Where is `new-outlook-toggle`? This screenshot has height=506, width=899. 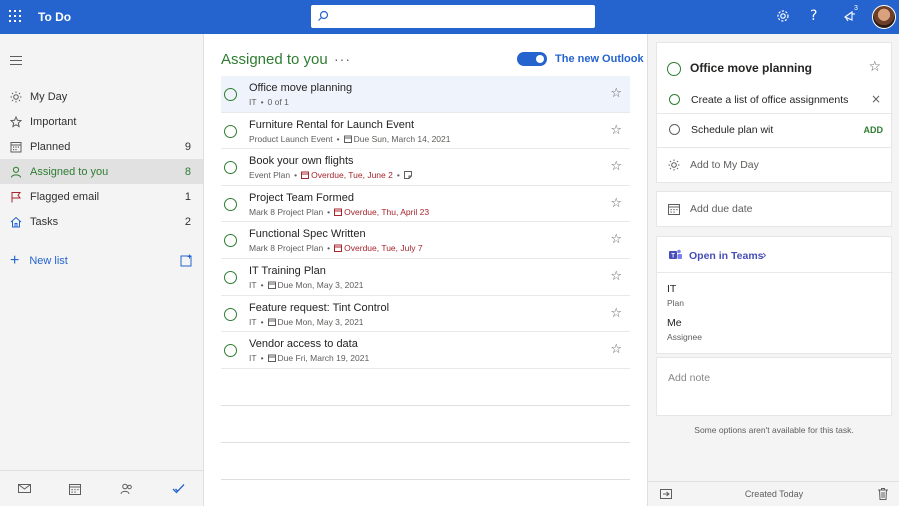
new-outlook-toggle is located at coordinates (532, 59).